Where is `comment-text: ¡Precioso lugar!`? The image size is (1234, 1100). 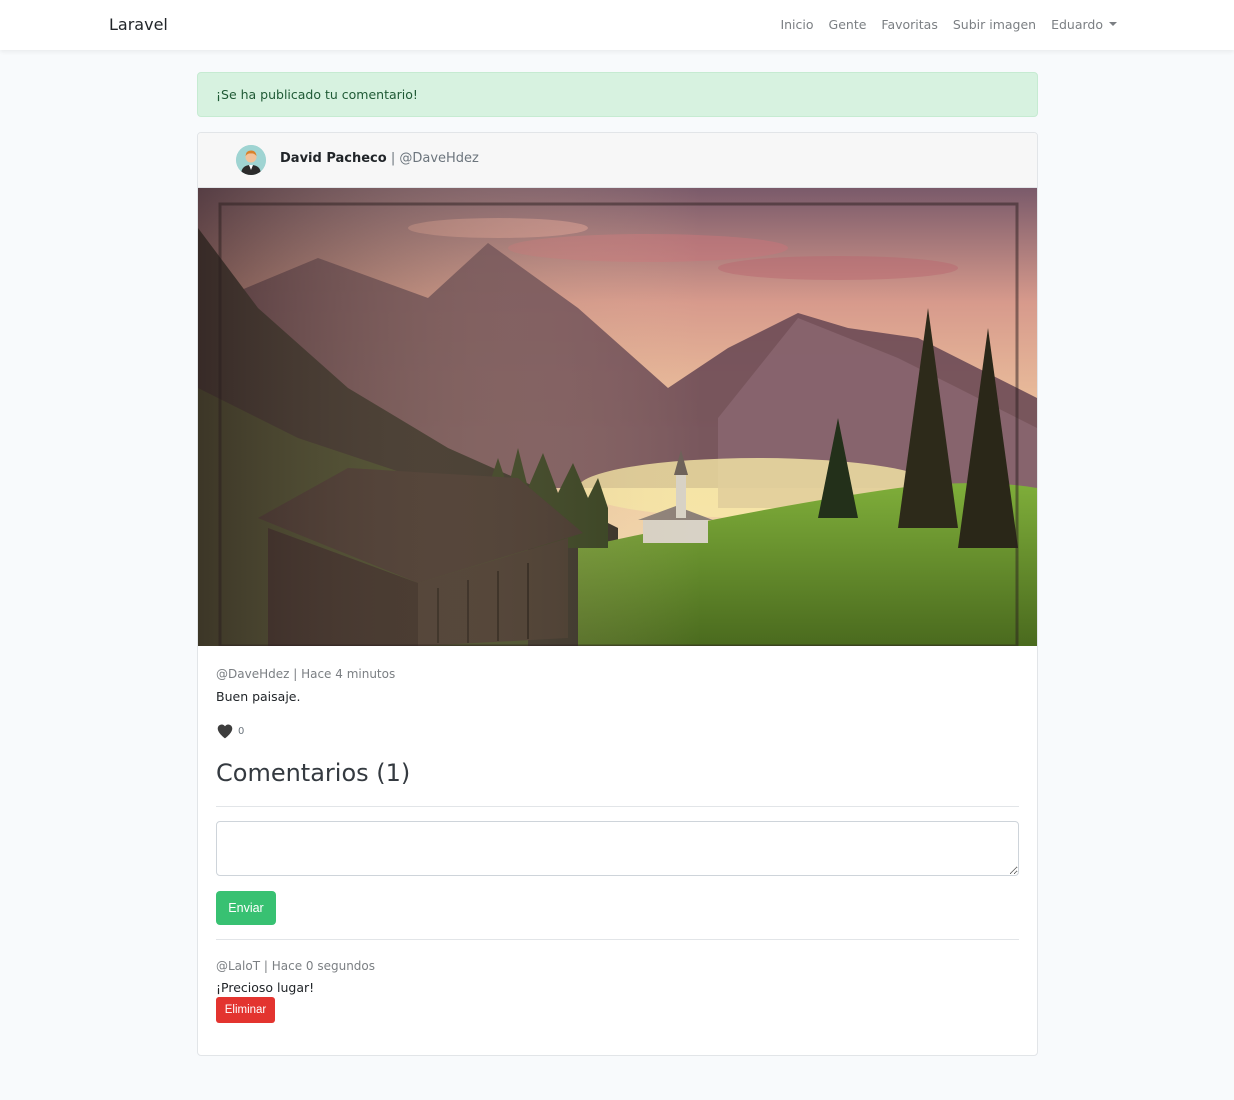
comment-text: ¡Precioso lugar! is located at coordinates (265, 987).